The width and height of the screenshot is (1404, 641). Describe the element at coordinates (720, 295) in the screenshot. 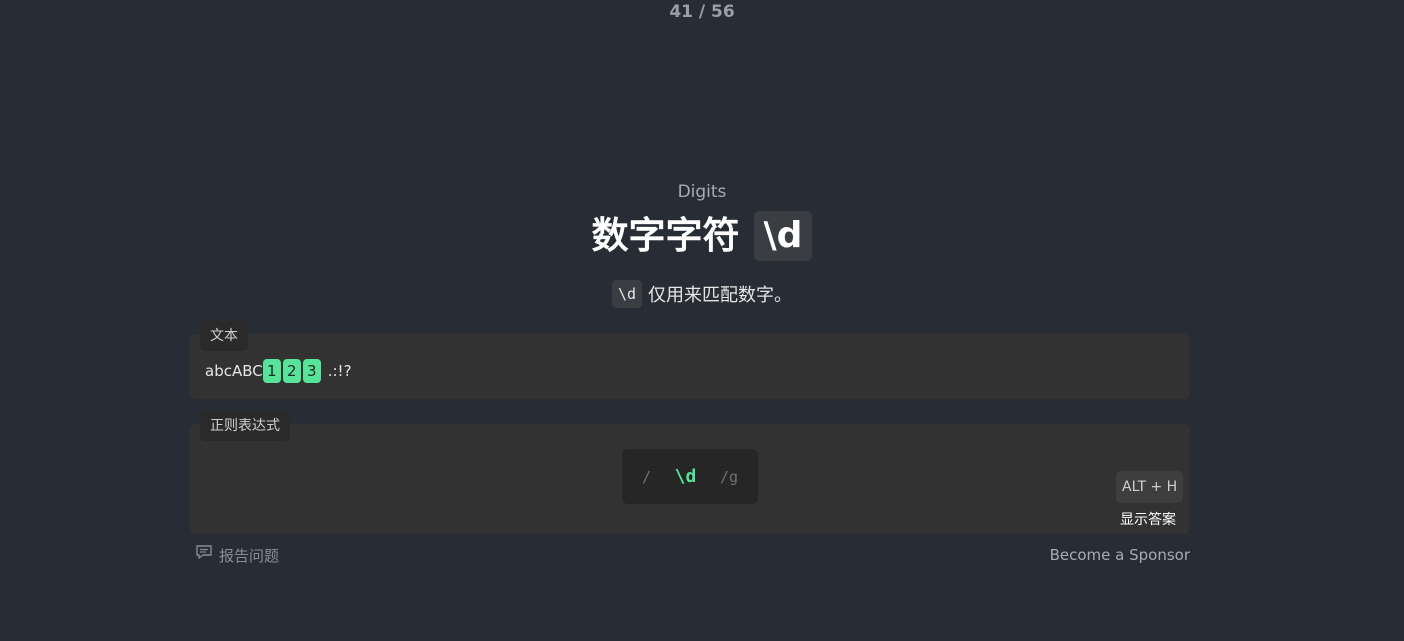

I see `description-text: 仅用来匹配数字。` at that location.